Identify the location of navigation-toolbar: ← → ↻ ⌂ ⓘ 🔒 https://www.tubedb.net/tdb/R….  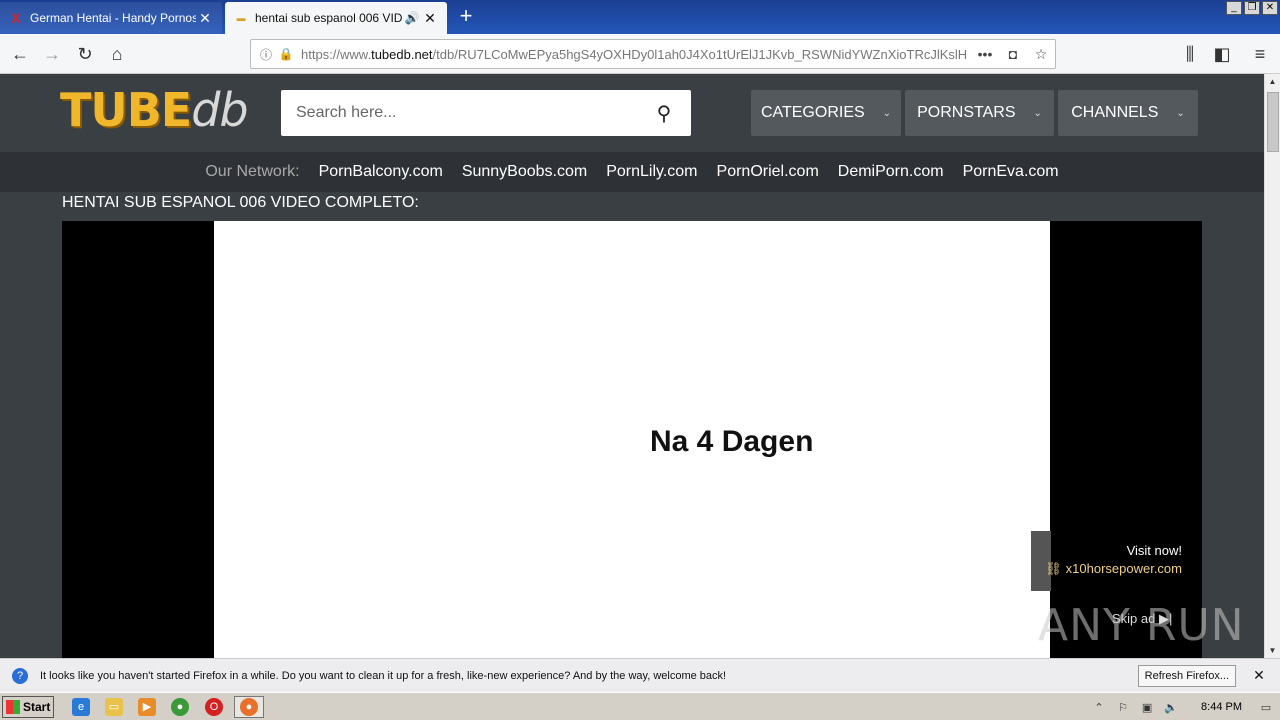
(640, 54).